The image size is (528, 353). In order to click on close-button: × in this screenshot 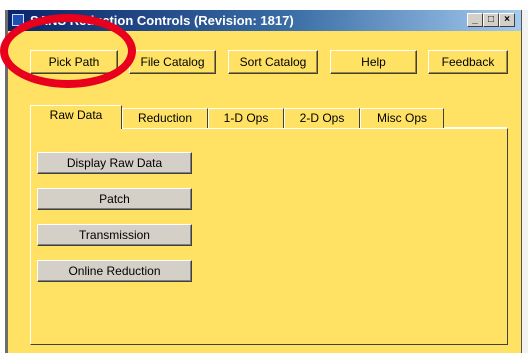, I will do `click(507, 20)`.